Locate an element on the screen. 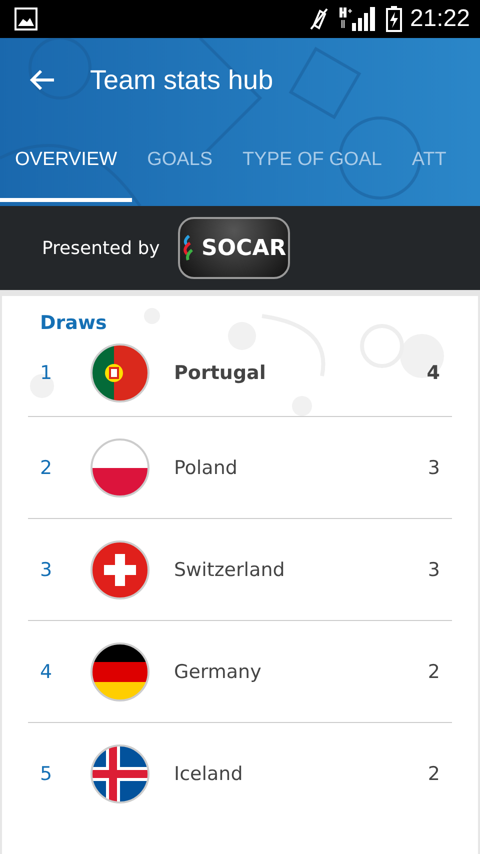 This screenshot has height=854, width=480. sponsor-logo: SOCAR is located at coordinates (234, 248).